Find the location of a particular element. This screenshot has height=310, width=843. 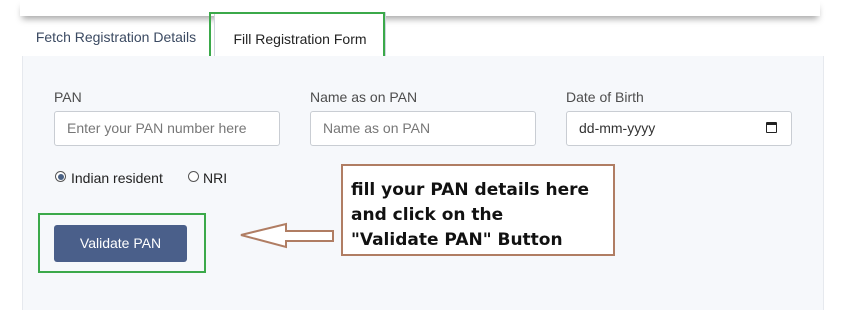

validate-pan-button: Validate PAN is located at coordinates (120, 243).